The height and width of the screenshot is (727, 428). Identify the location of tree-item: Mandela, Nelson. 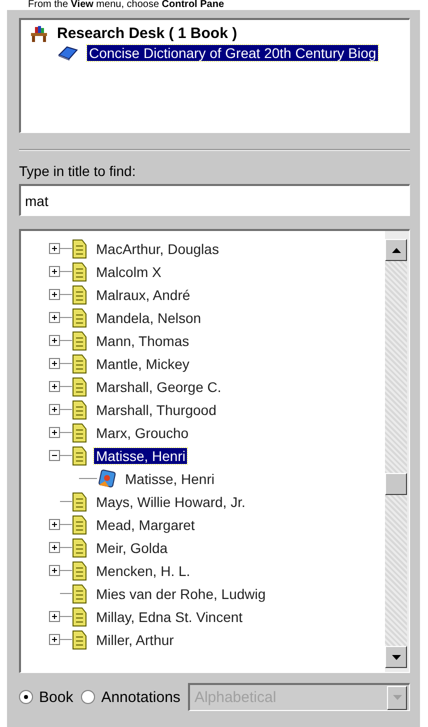
(149, 318).